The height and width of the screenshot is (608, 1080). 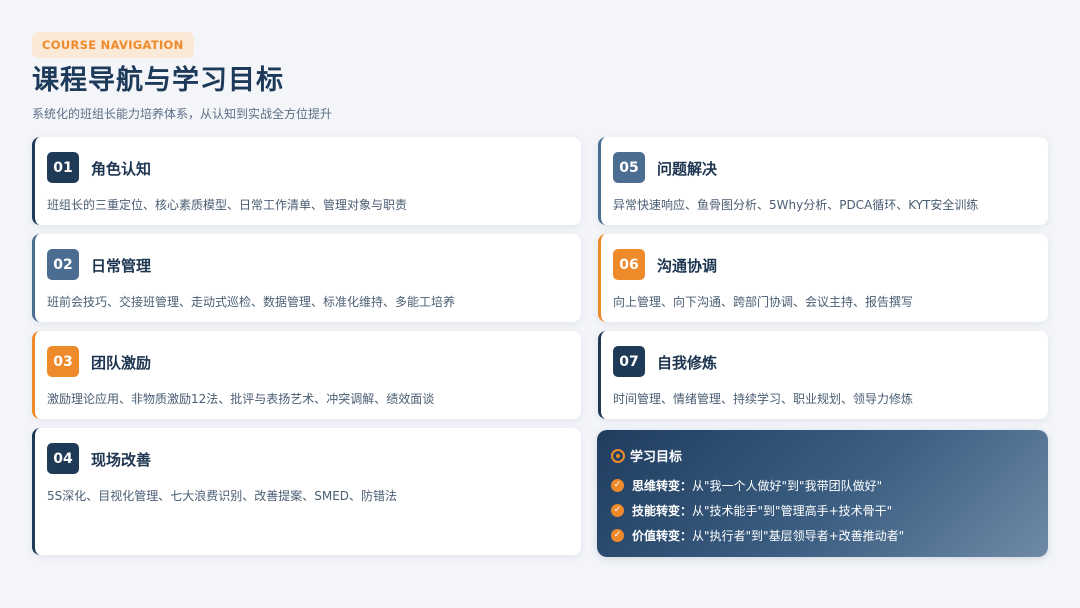 What do you see at coordinates (763, 302) in the screenshot?
I see `module-description: 向上管理、向下沟通、跨部门协调、会议主持、报告撰写` at bounding box center [763, 302].